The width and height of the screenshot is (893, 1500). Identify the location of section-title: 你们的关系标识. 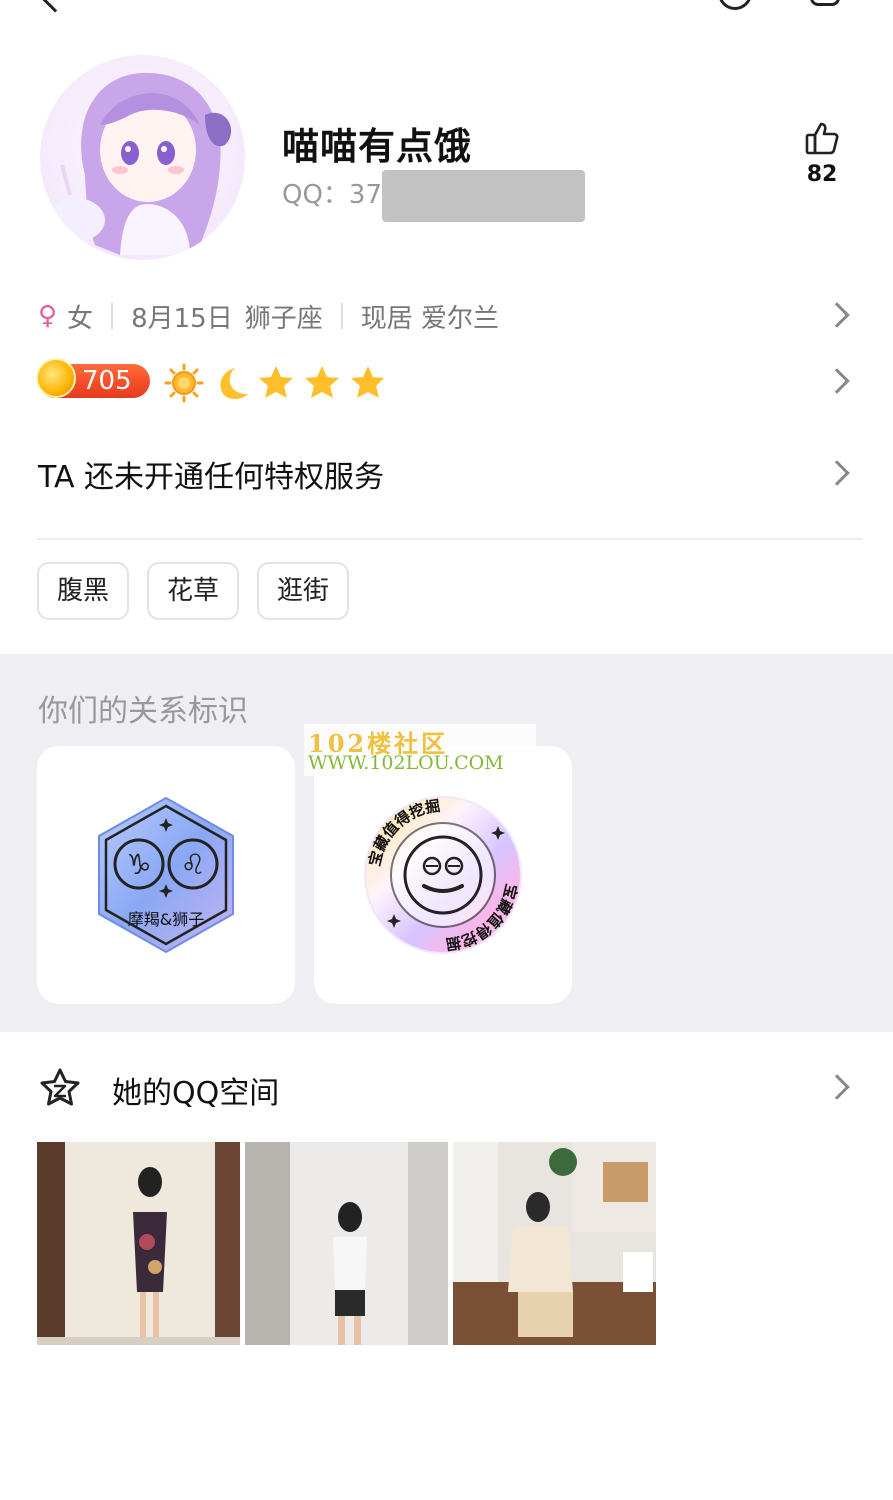
(143, 711).